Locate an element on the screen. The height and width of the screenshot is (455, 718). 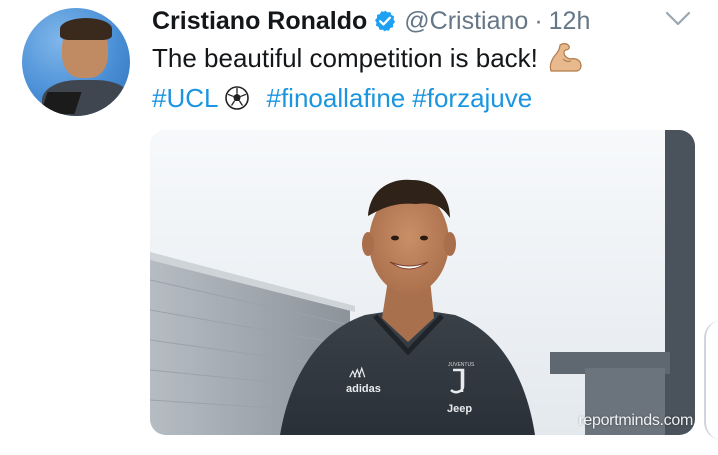
photo-shirt-text: JUVENTUS is located at coordinates (461, 365).